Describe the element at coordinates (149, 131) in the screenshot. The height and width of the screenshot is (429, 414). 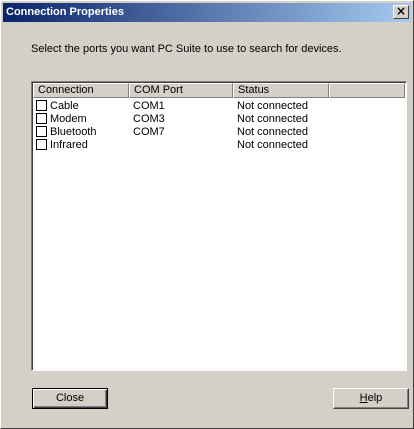
I see `com-port-cell: COM7` at that location.